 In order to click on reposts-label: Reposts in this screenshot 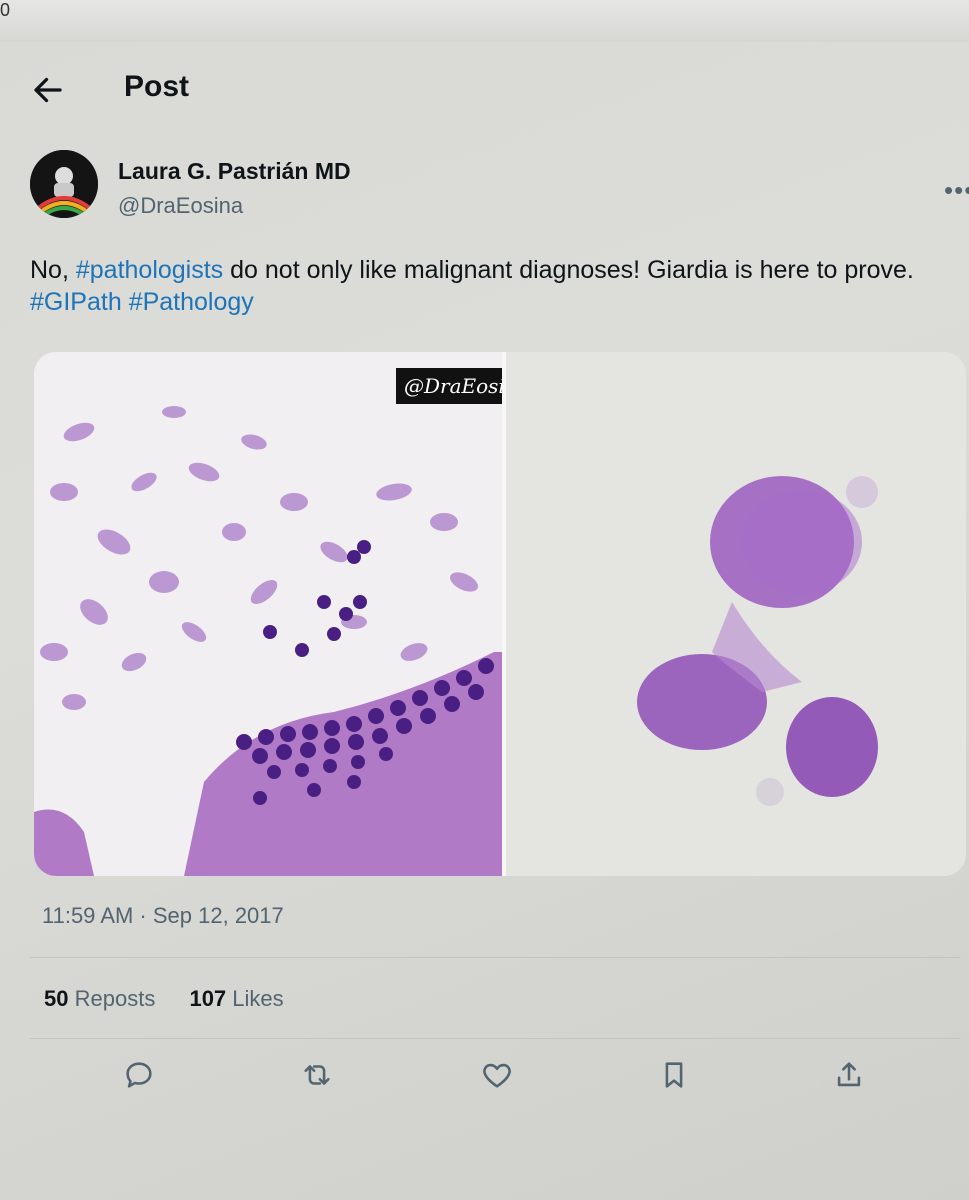, I will do `click(115, 998)`.